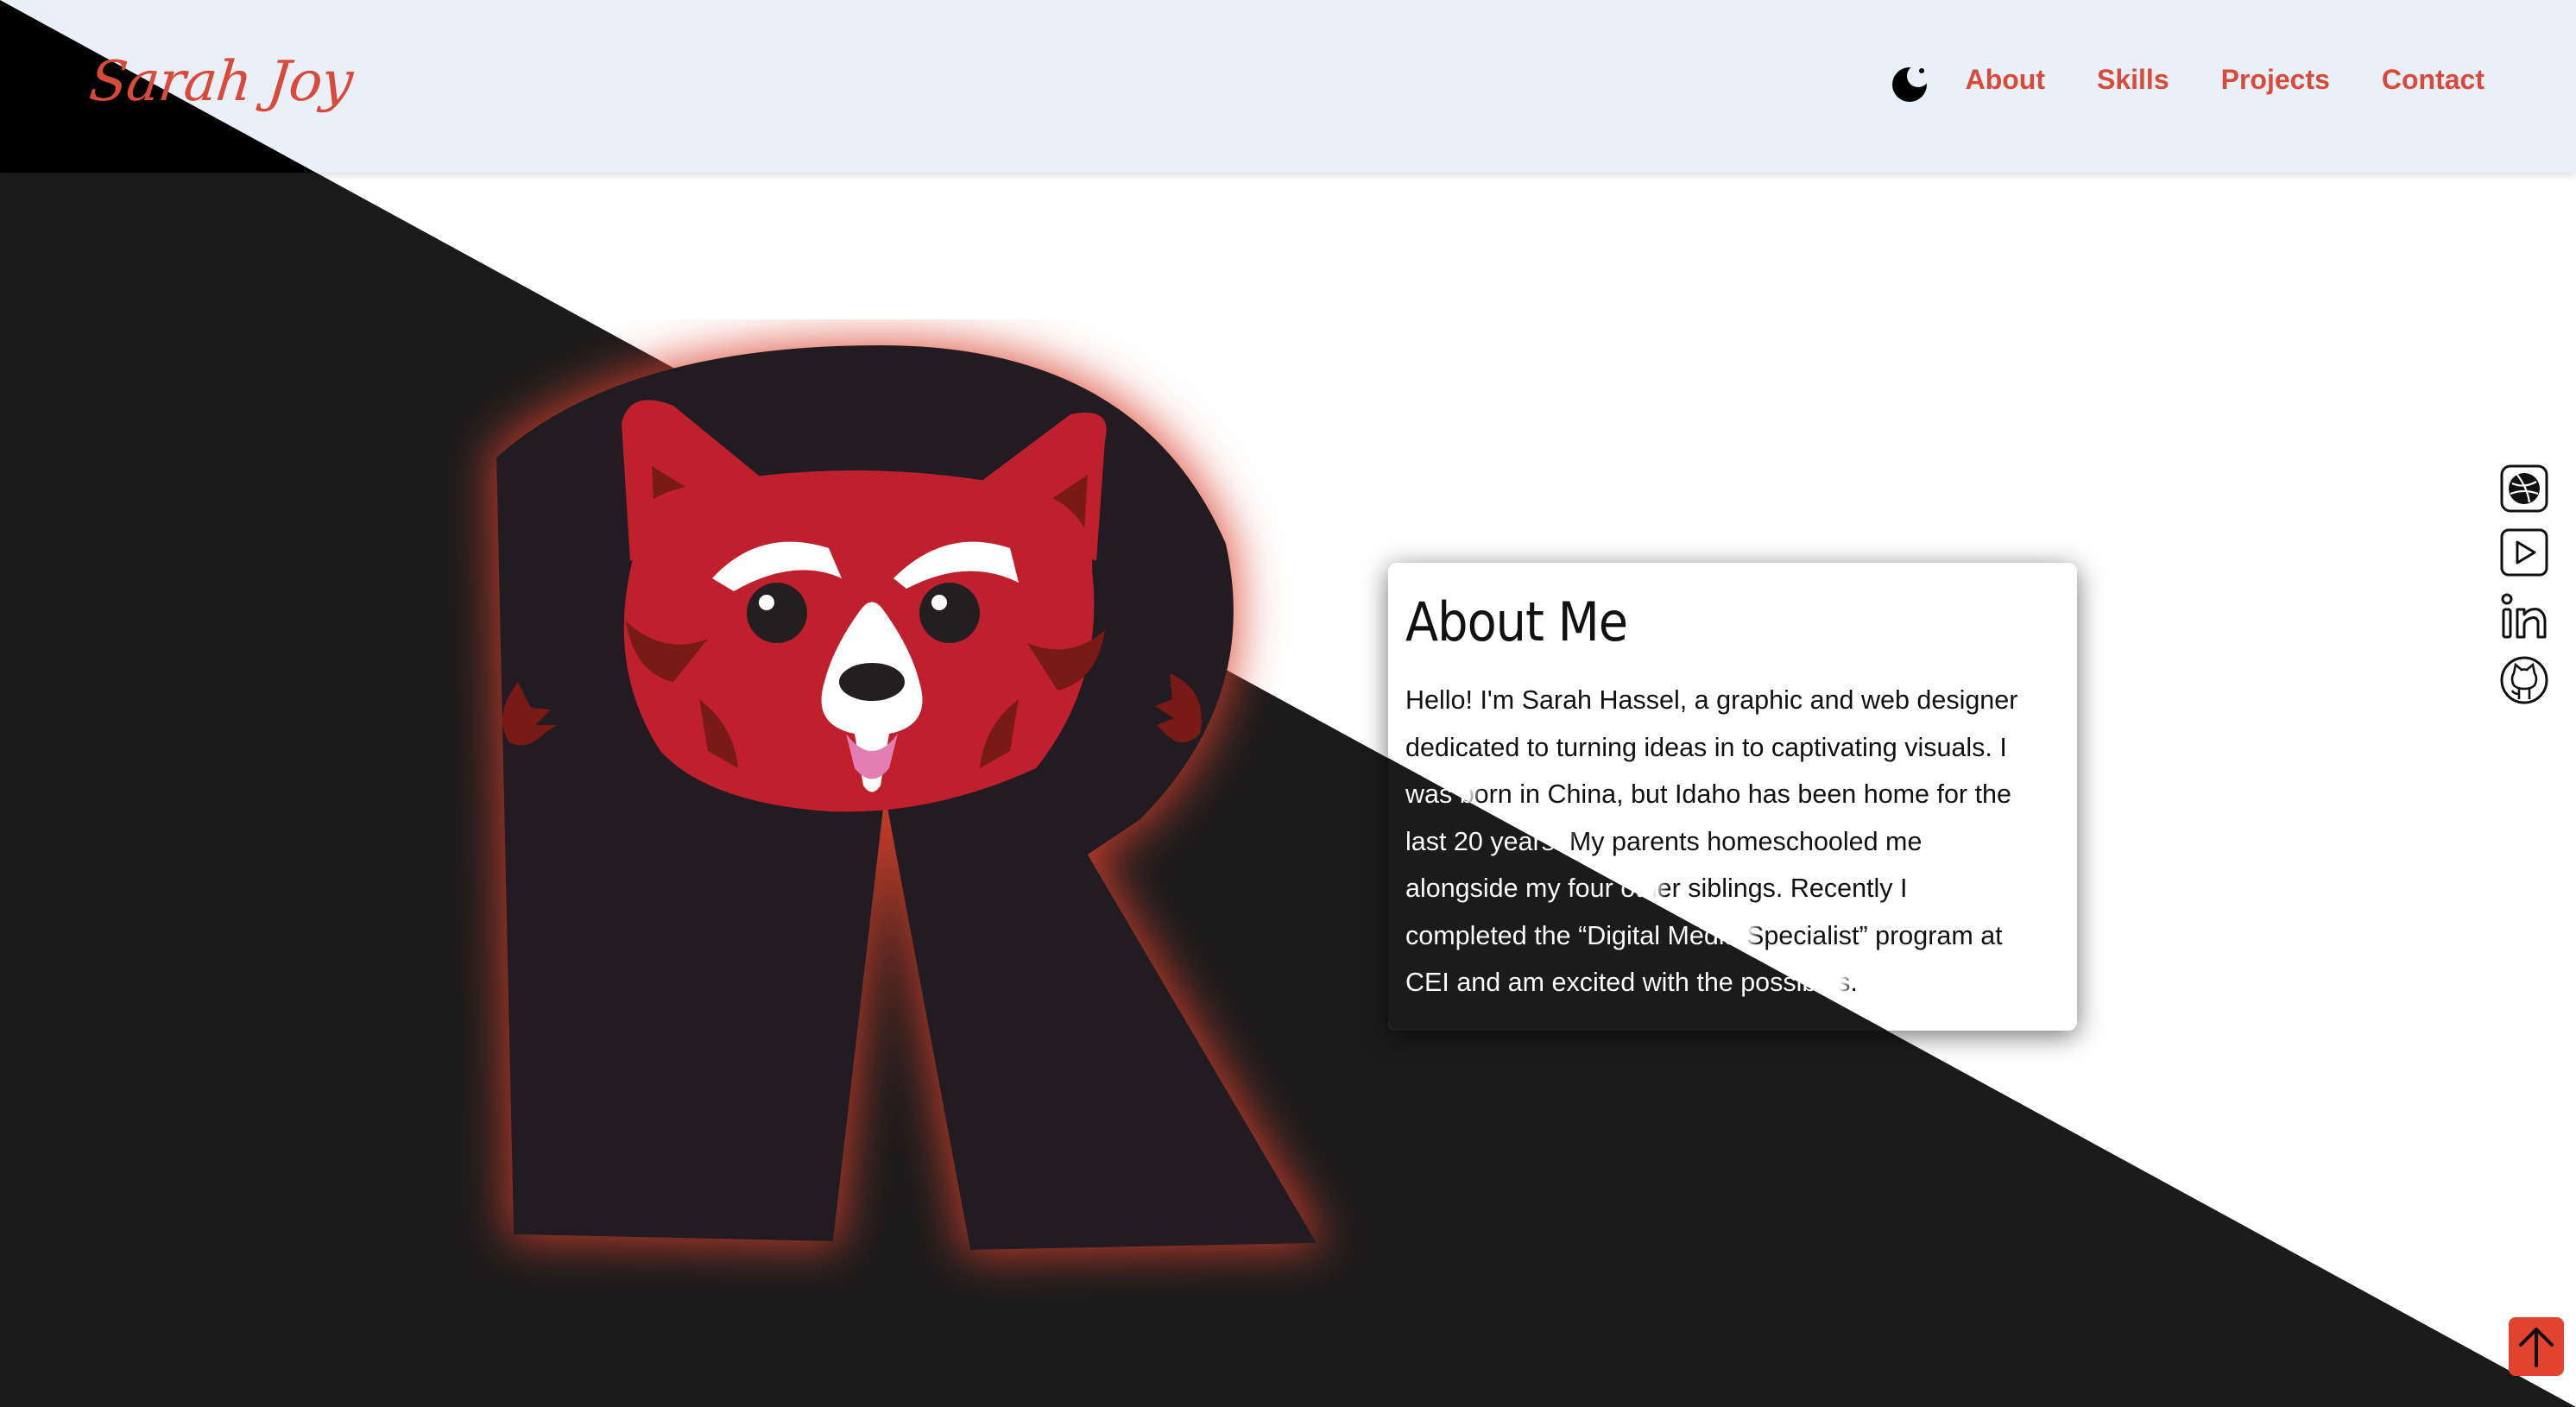 Image resolution: width=2576 pixels, height=1407 pixels. Describe the element at coordinates (2275, 79) in the screenshot. I see `nav-projects: Projects` at that location.